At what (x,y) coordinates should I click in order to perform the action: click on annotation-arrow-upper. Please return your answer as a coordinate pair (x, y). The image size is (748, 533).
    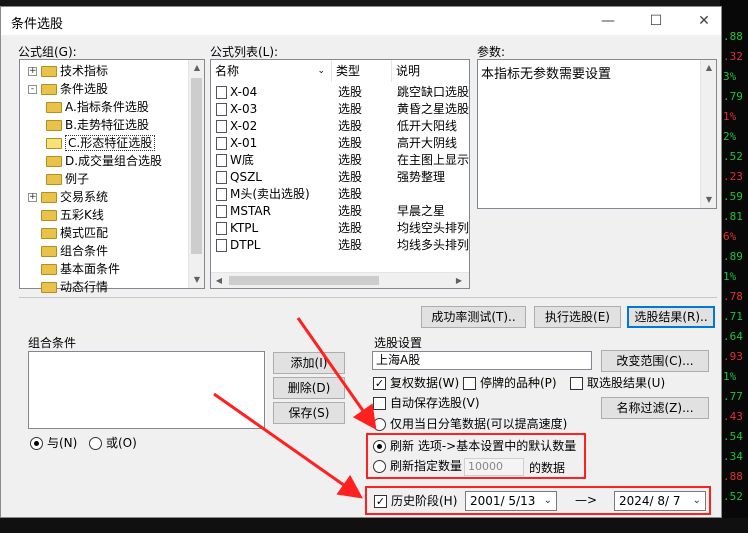
    Looking at the image, I should click on (336, 373).